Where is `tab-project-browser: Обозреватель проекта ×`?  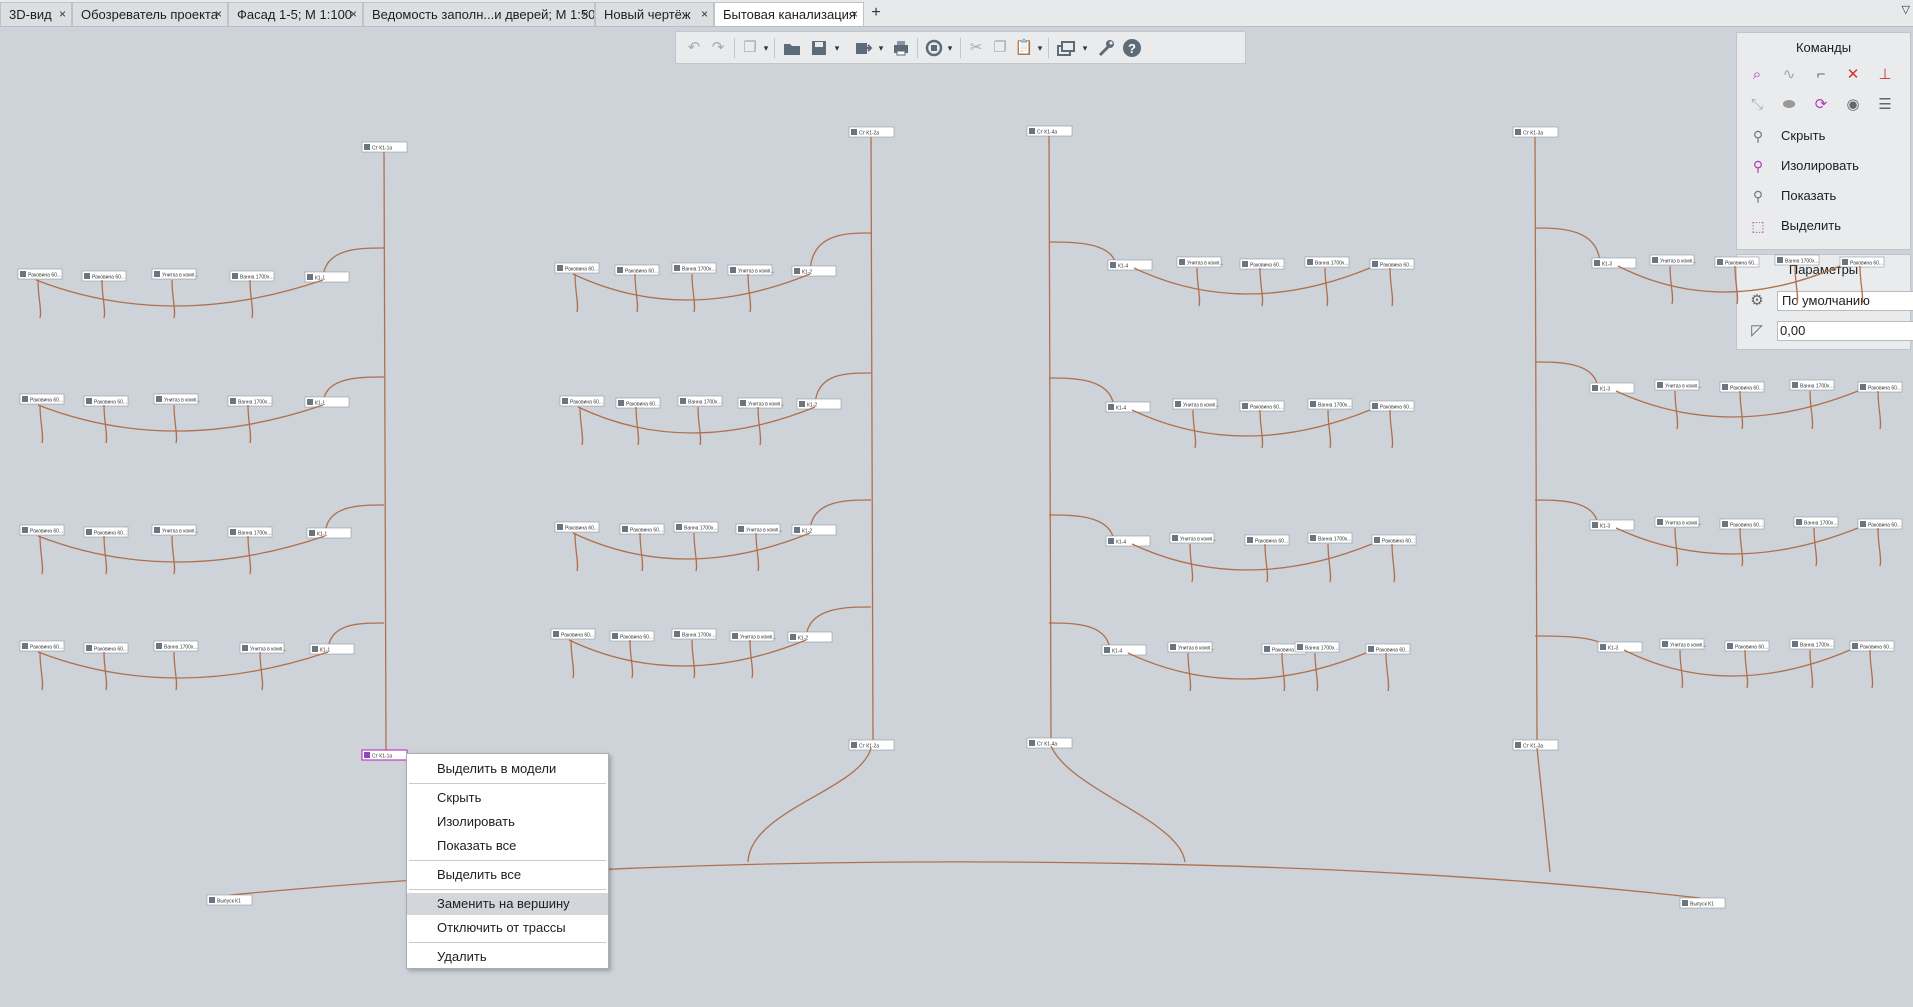 tab-project-browser: Обозреватель проекта × is located at coordinates (150, 14).